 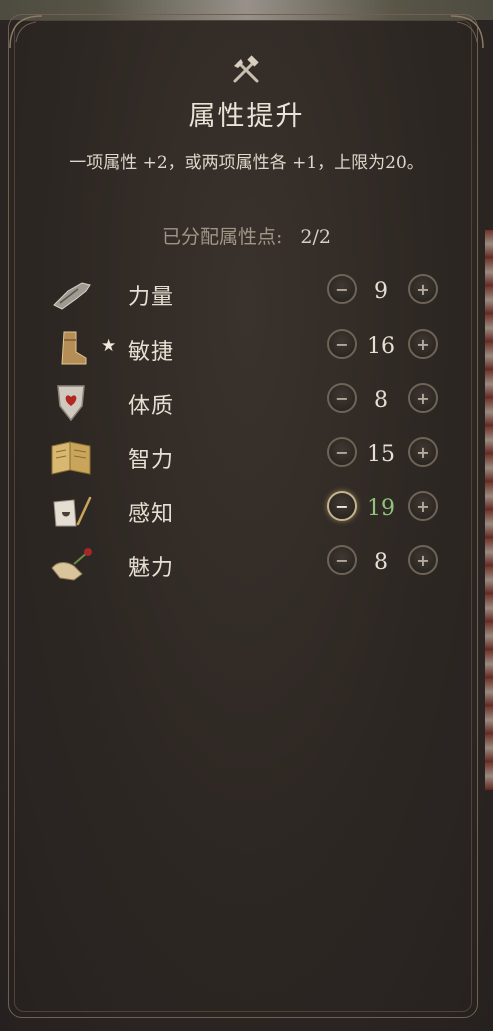 I want to click on attribute-value: 19, so click(x=381, y=508).